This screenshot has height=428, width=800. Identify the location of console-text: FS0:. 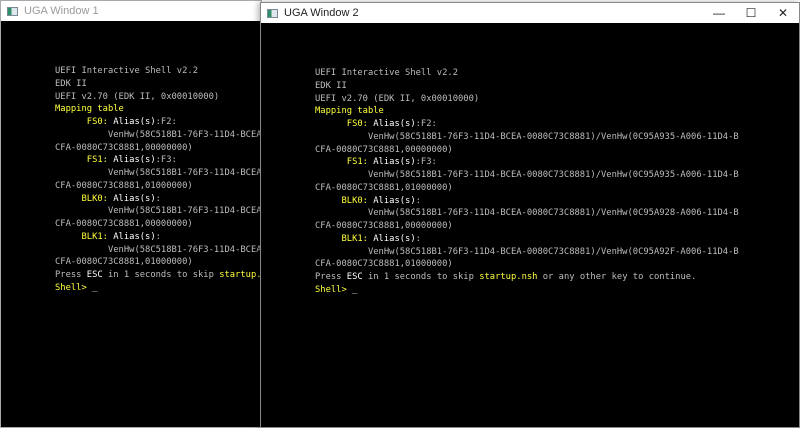
(357, 124).